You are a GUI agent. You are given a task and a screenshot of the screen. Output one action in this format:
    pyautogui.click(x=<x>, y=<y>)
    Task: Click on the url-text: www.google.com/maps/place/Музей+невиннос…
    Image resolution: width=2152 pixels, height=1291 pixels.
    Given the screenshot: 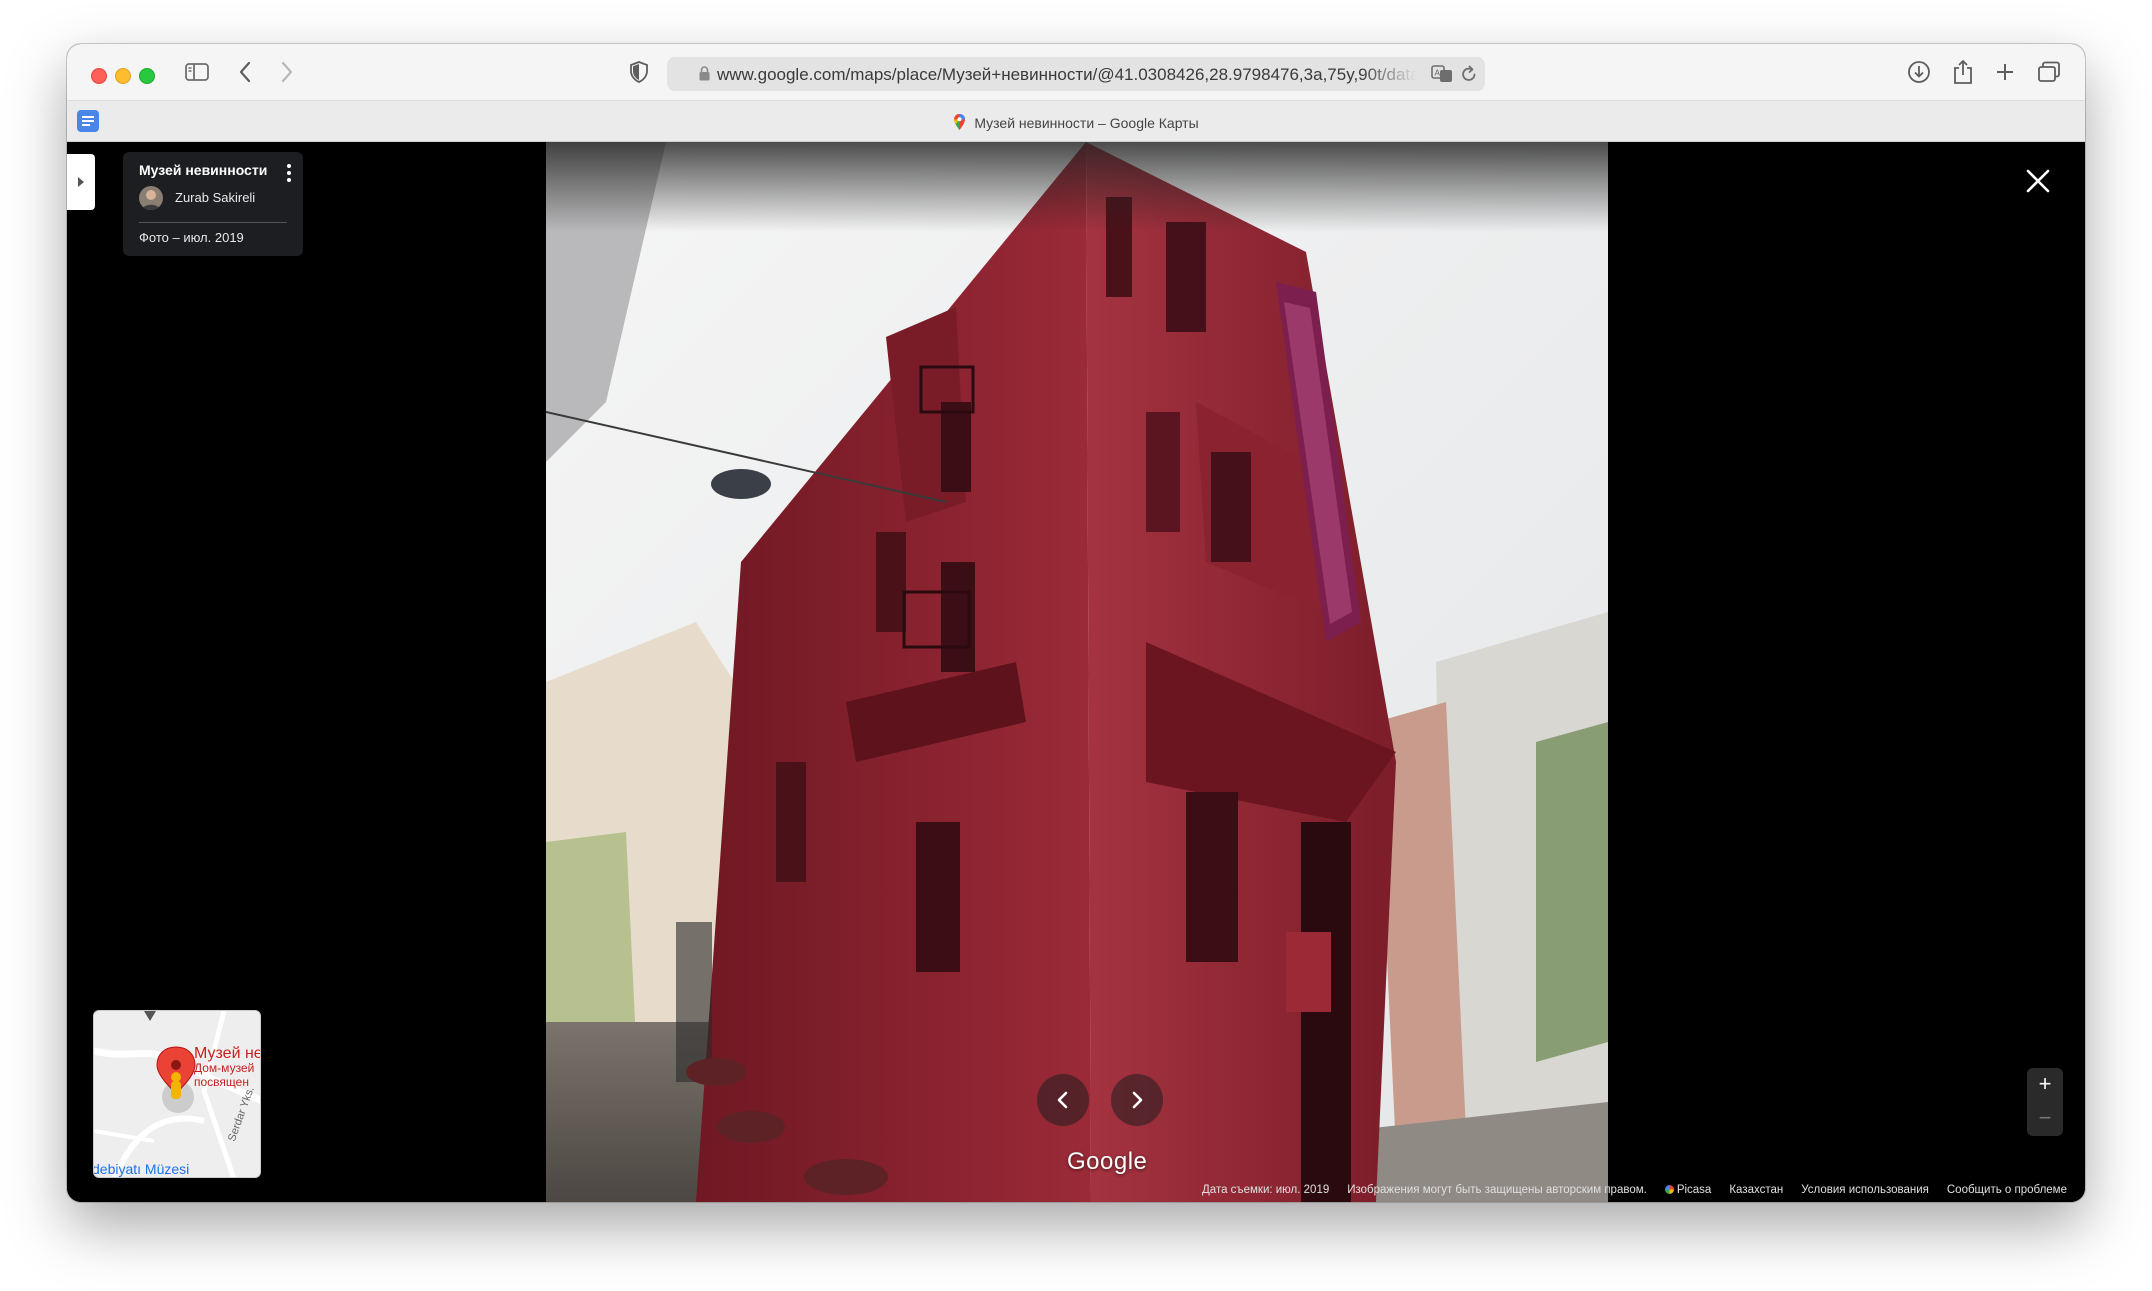 What is the action you would take?
    pyautogui.click(x=1067, y=74)
    